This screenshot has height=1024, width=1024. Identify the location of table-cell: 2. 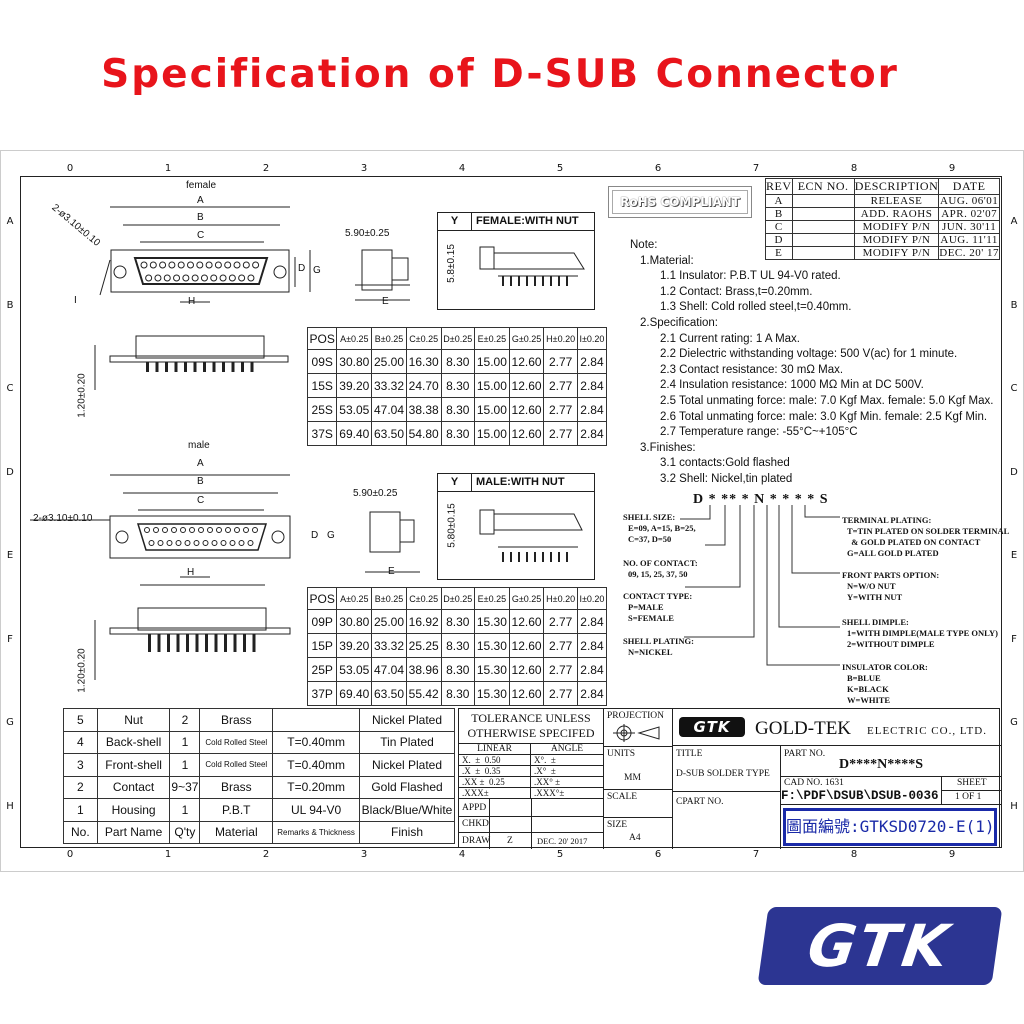
(80, 787).